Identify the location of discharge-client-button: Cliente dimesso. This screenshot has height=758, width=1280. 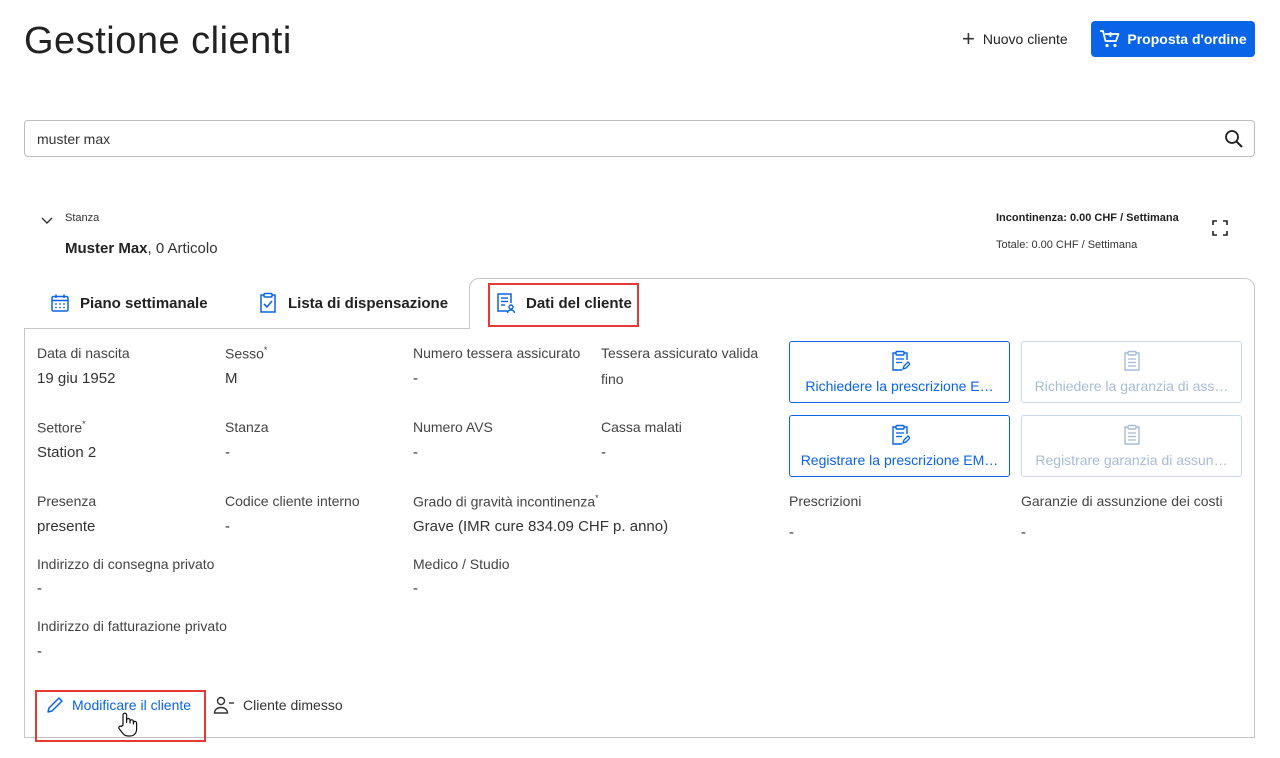
(278, 705).